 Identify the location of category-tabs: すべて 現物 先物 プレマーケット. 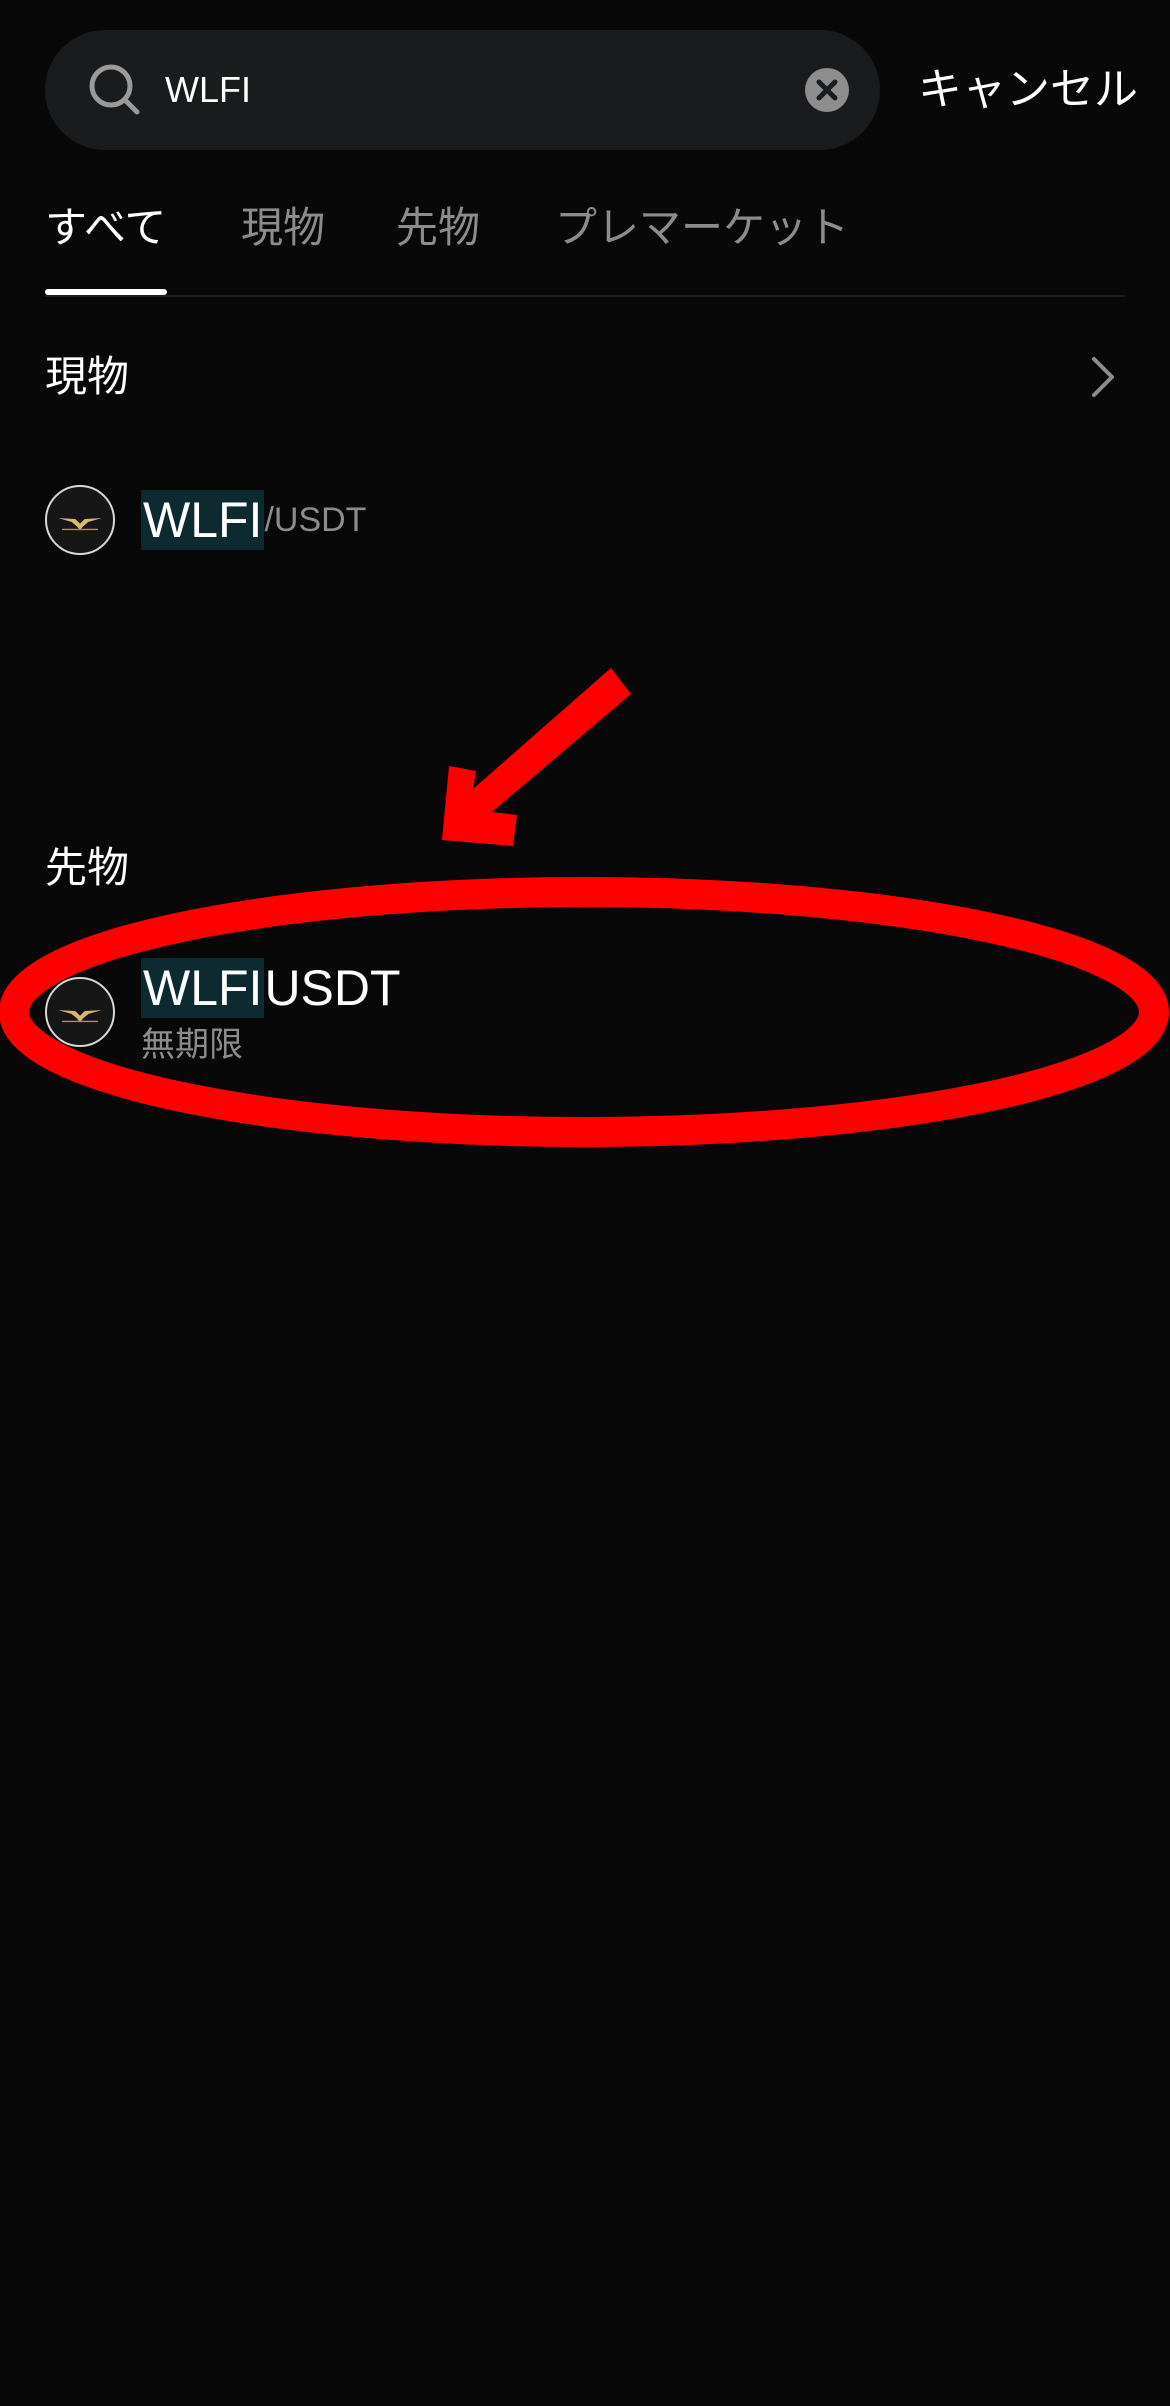
(585, 246).